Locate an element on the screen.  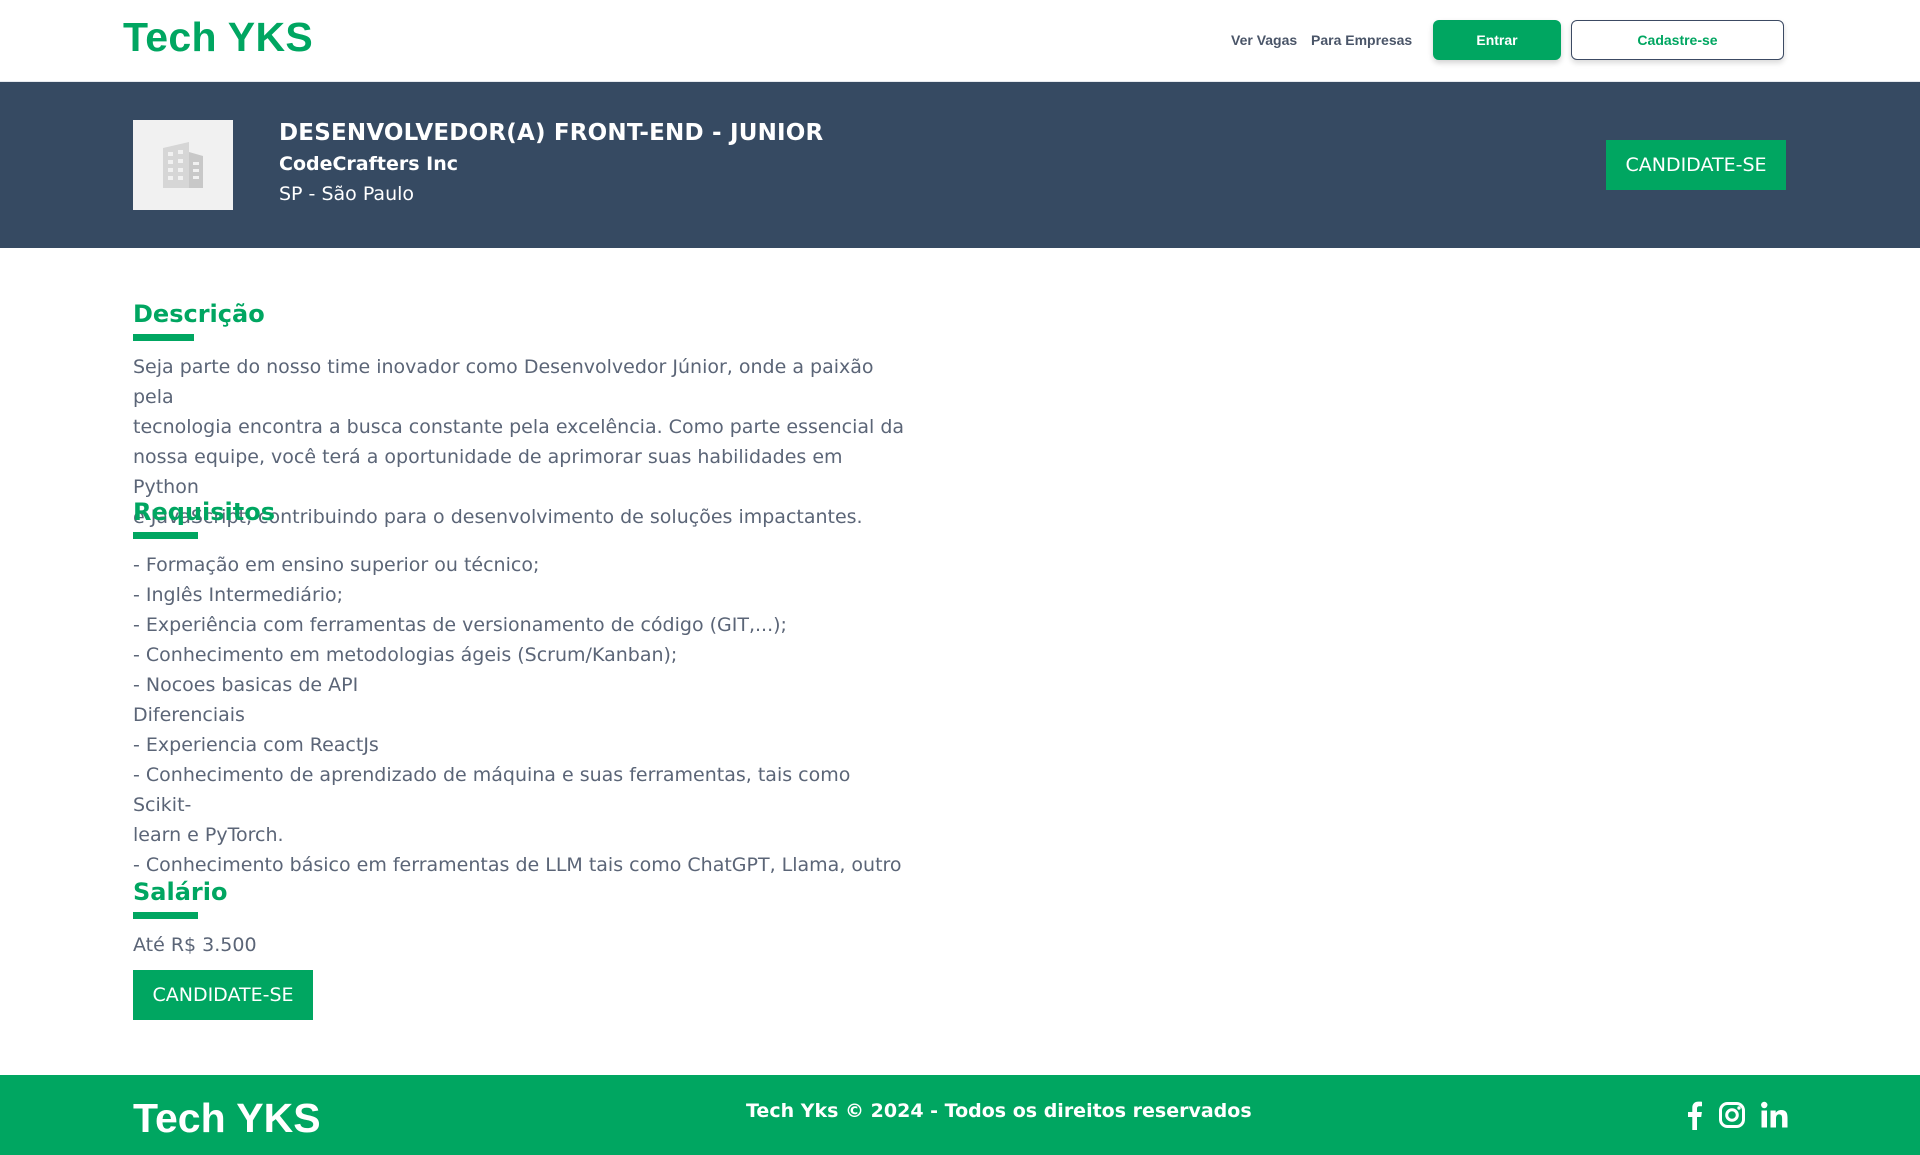
instagram-icon is located at coordinates (1732, 1115).